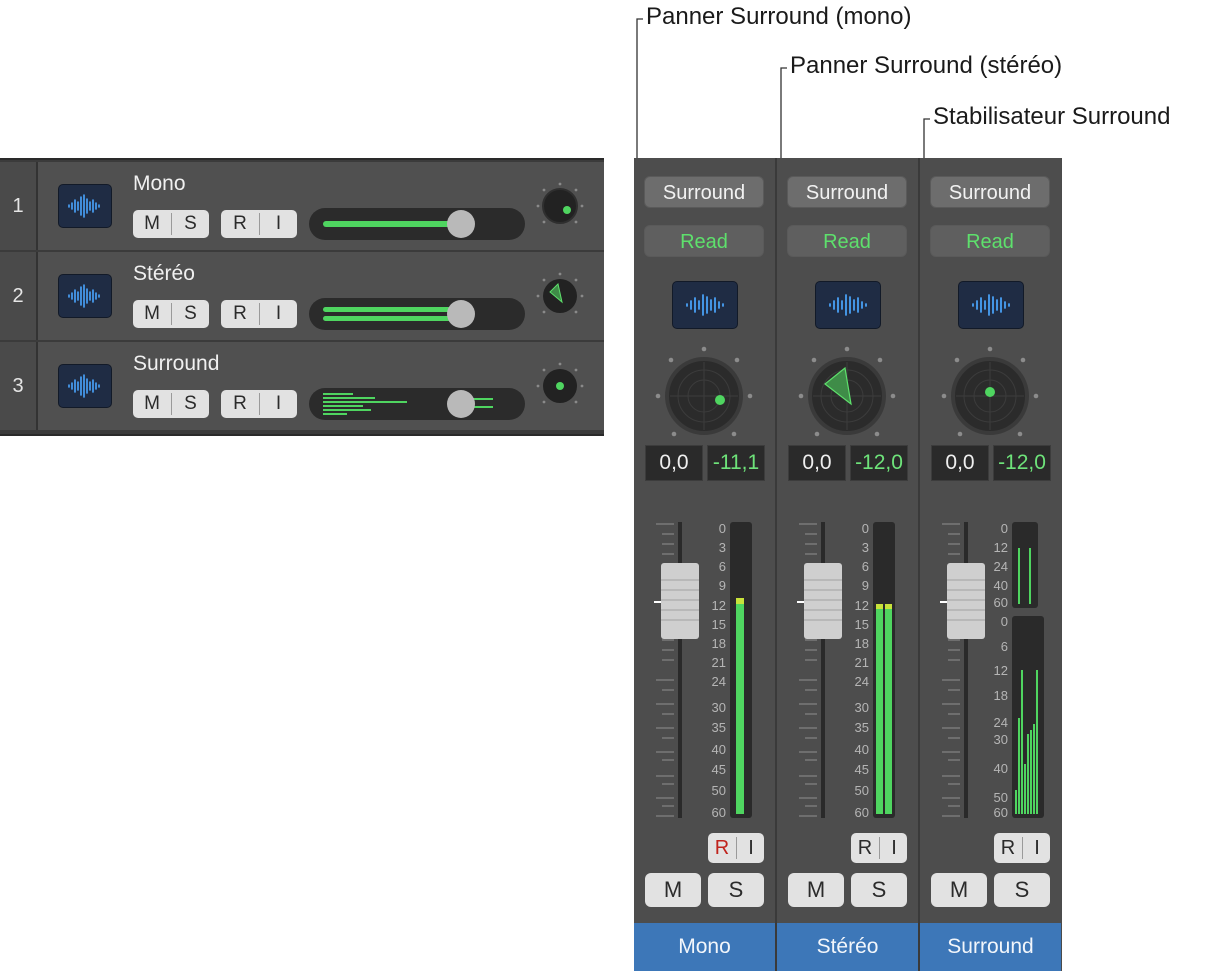 The image size is (1229, 971). What do you see at coordinates (719, 662) in the screenshot?
I see `meter-scale-label: 21` at bounding box center [719, 662].